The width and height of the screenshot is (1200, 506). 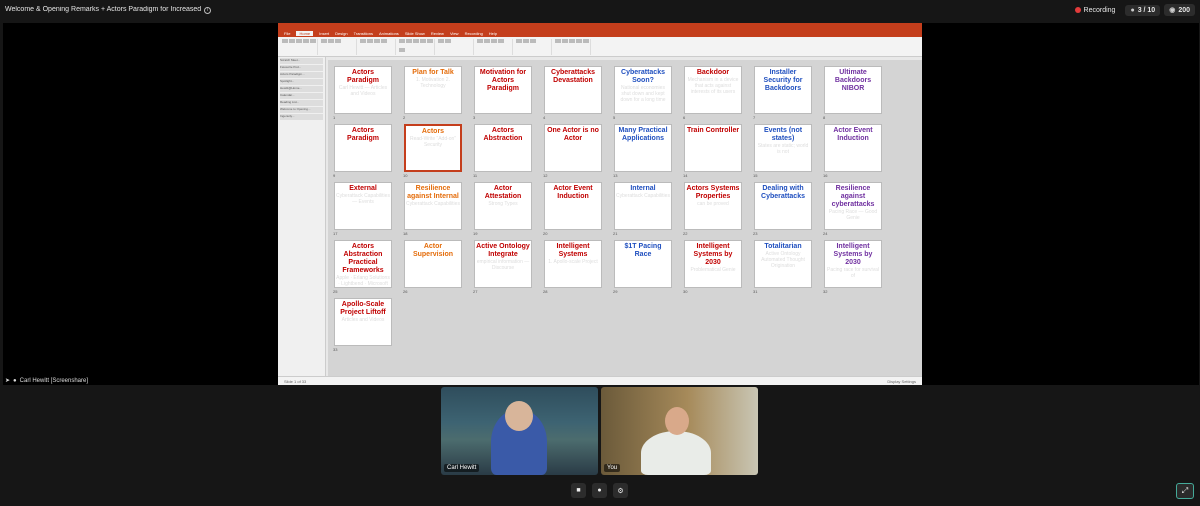 I want to click on slide-number: 11, so click(x=475, y=175).